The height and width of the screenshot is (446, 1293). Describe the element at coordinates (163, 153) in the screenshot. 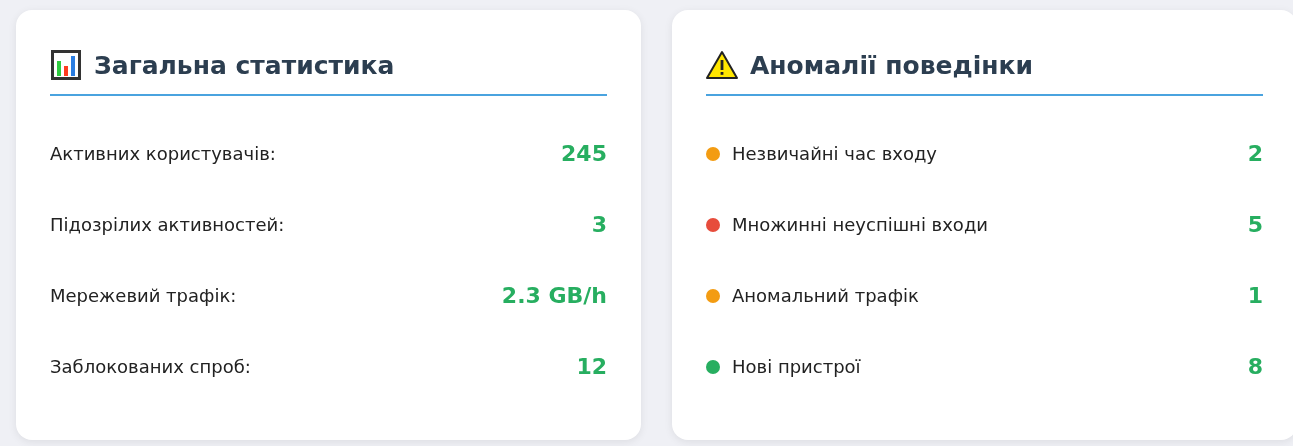

I see `stat-label: Активних користувачів:` at that location.